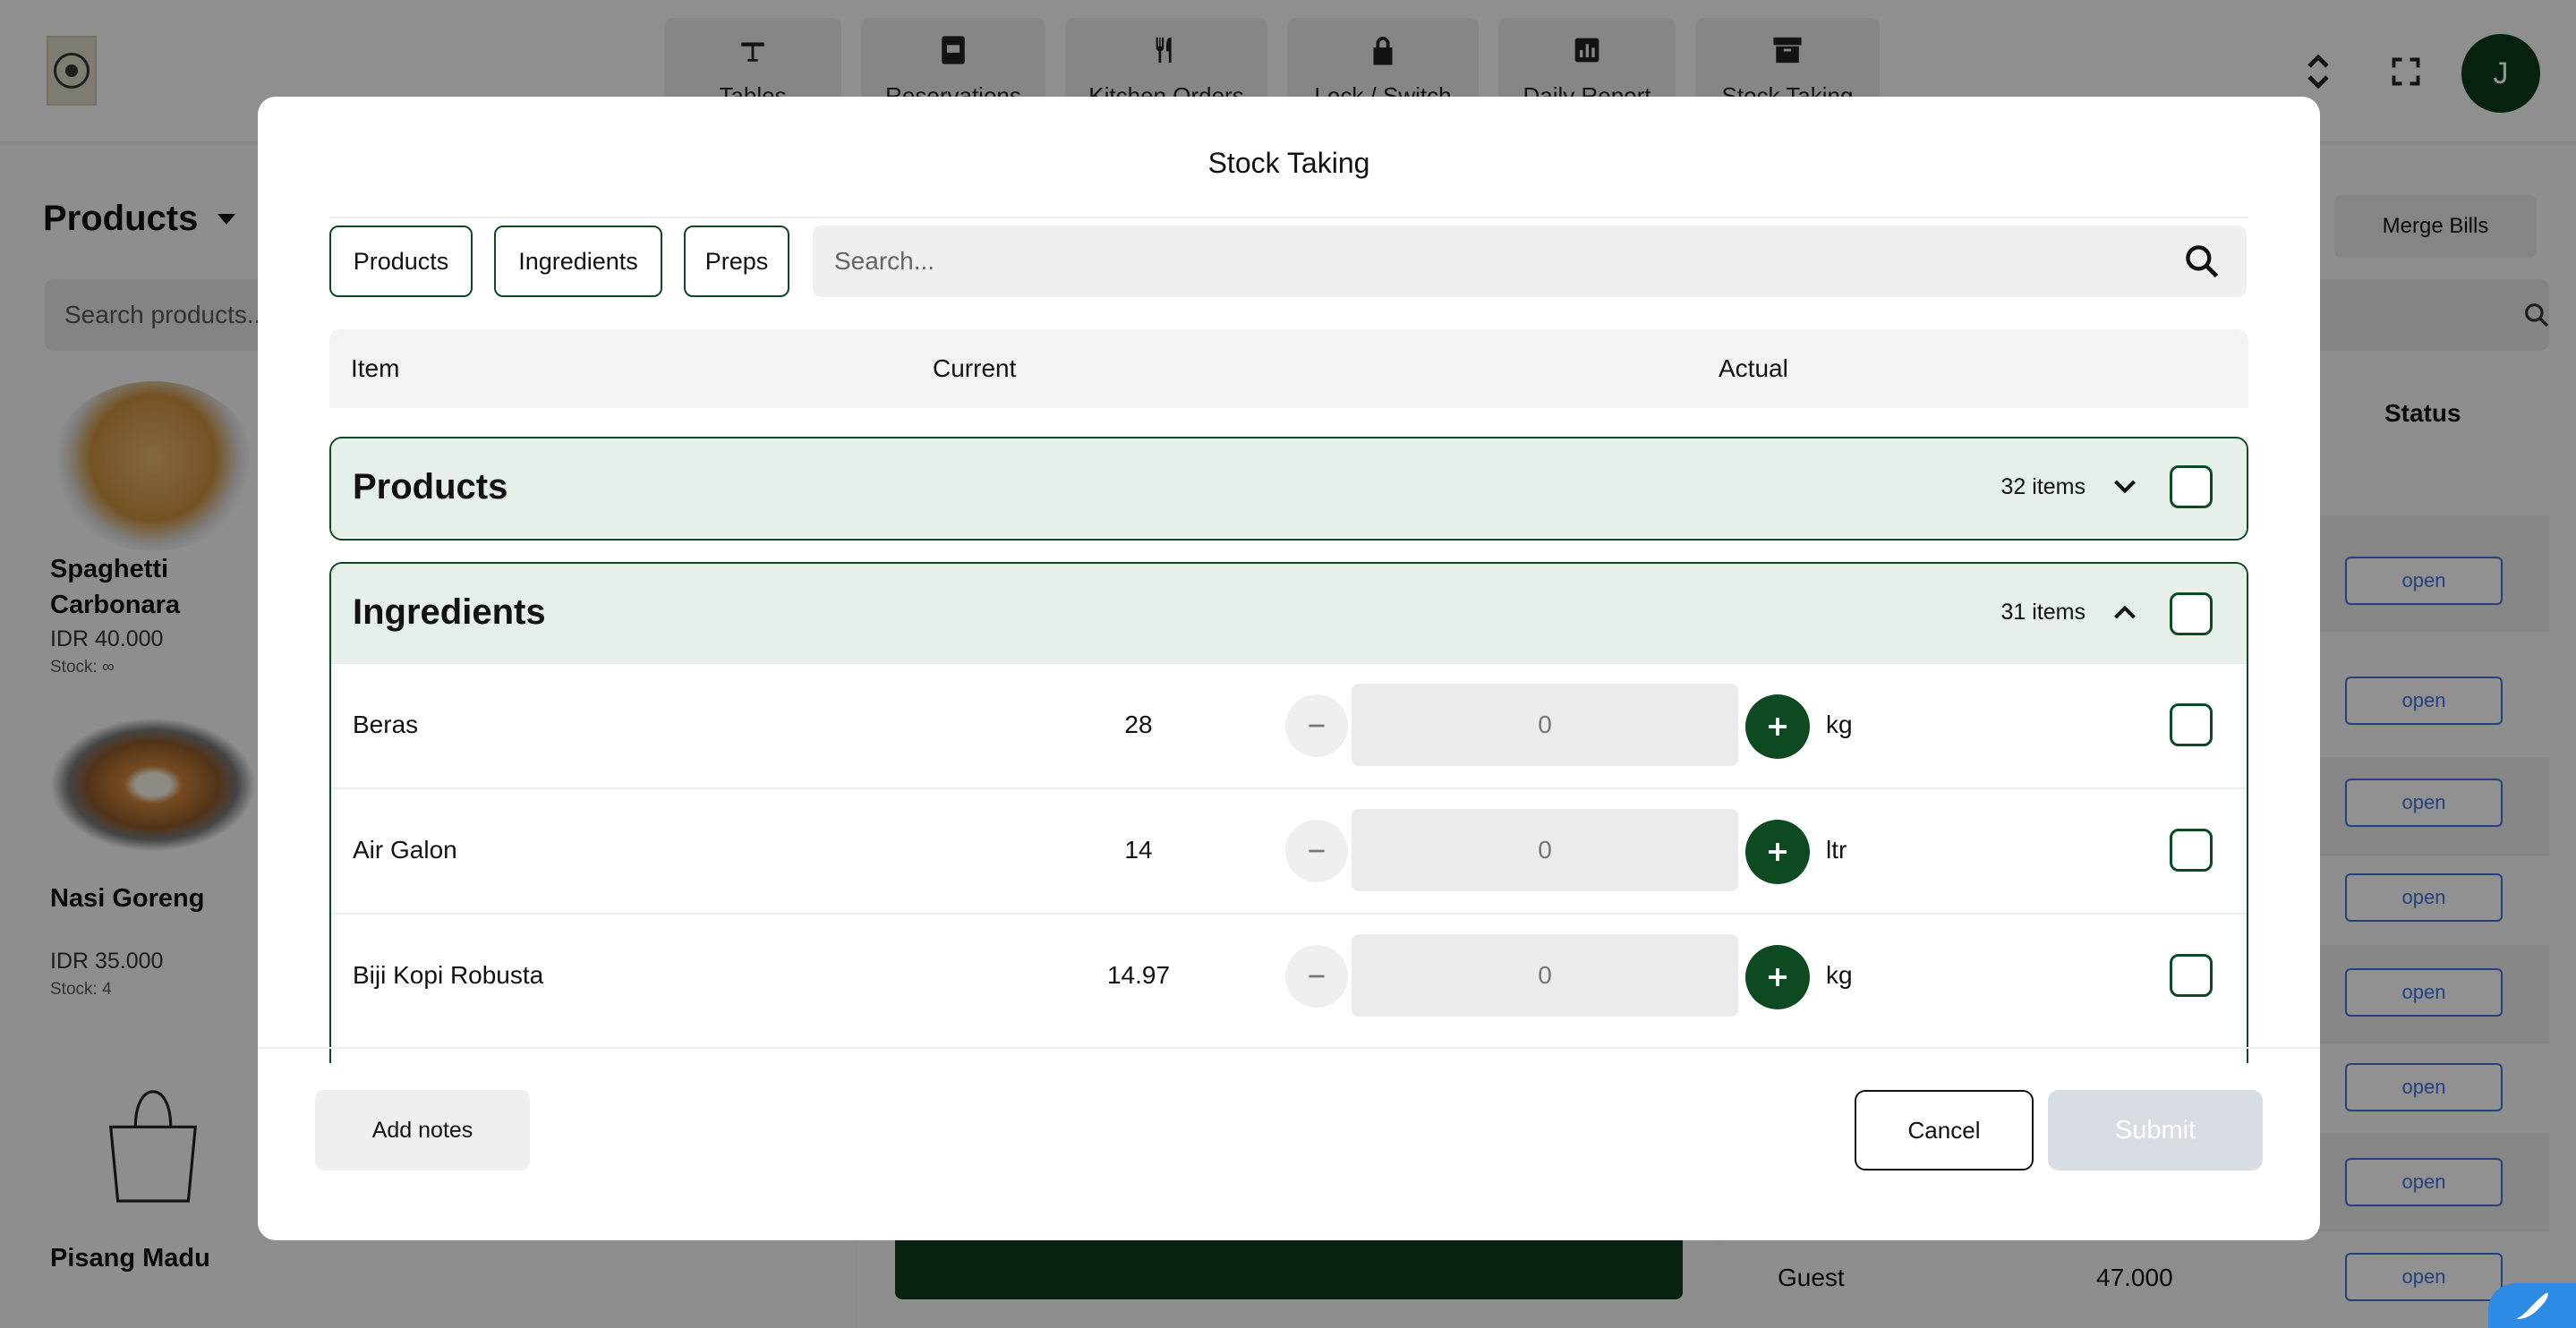  I want to click on chevron-down-icon, so click(2125, 487).